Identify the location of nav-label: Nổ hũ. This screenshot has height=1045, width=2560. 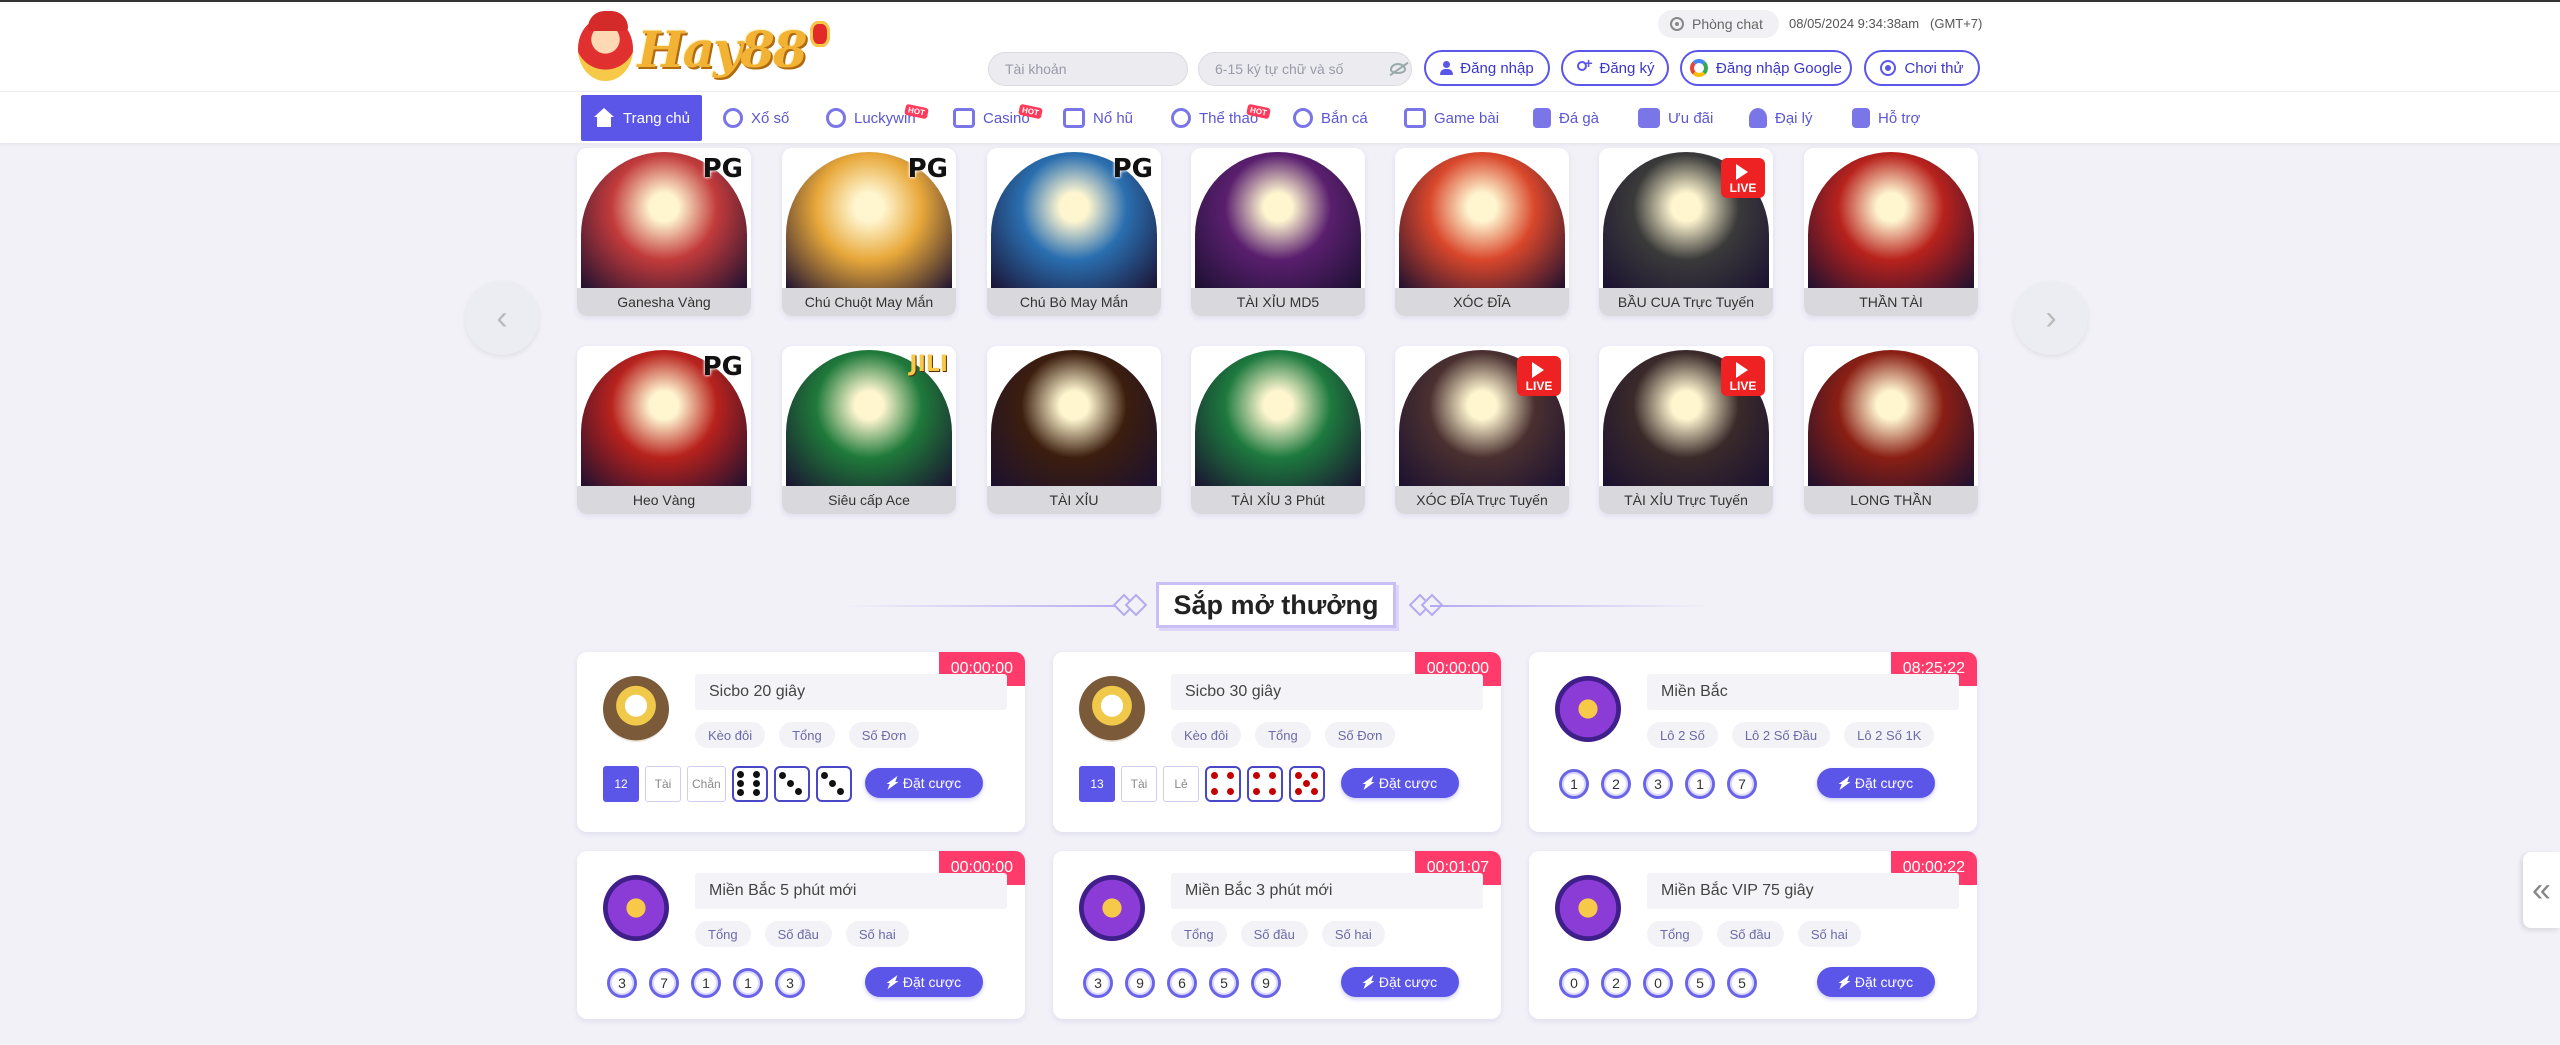
(1113, 118).